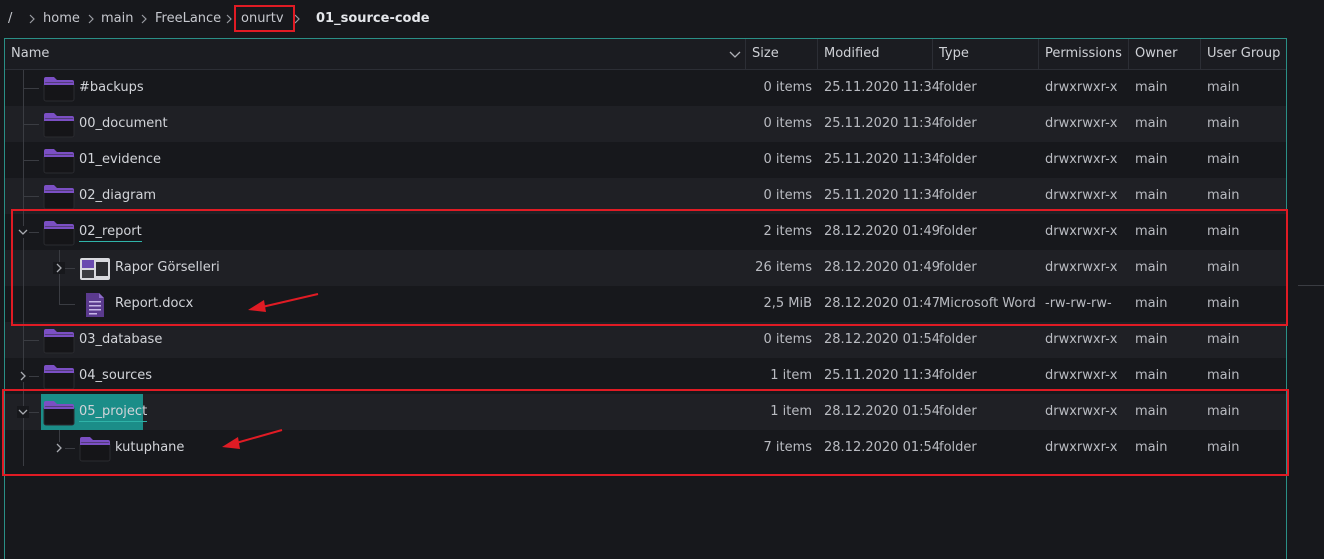  What do you see at coordinates (262, 18) in the screenshot?
I see `breadcrumb-onurtv: onurtv` at bounding box center [262, 18].